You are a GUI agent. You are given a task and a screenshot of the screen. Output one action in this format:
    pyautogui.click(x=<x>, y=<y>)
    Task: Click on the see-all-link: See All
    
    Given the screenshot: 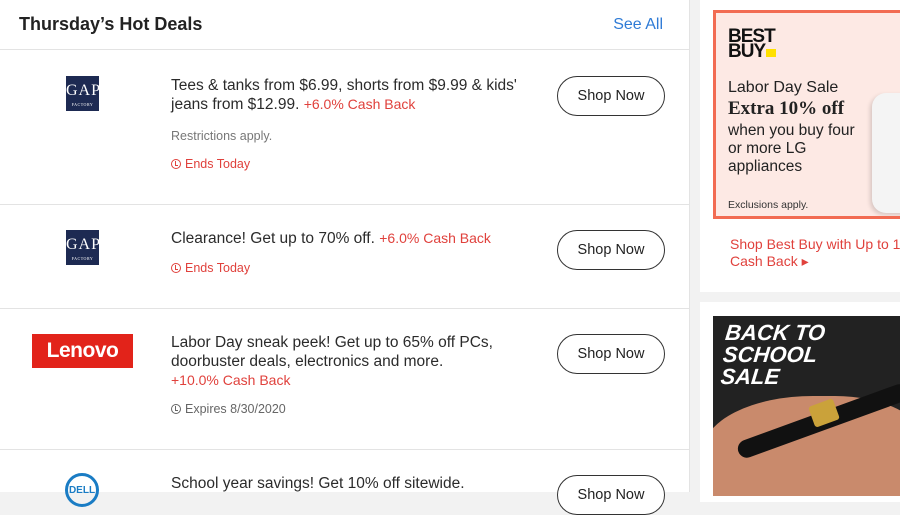 What is the action you would take?
    pyautogui.click(x=638, y=25)
    